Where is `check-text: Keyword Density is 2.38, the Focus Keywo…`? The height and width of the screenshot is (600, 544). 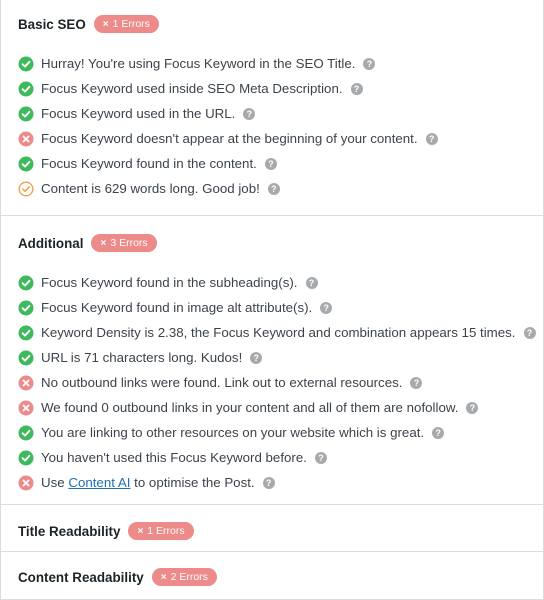 check-text: Keyword Density is 2.38, the Focus Keywo… is located at coordinates (278, 332).